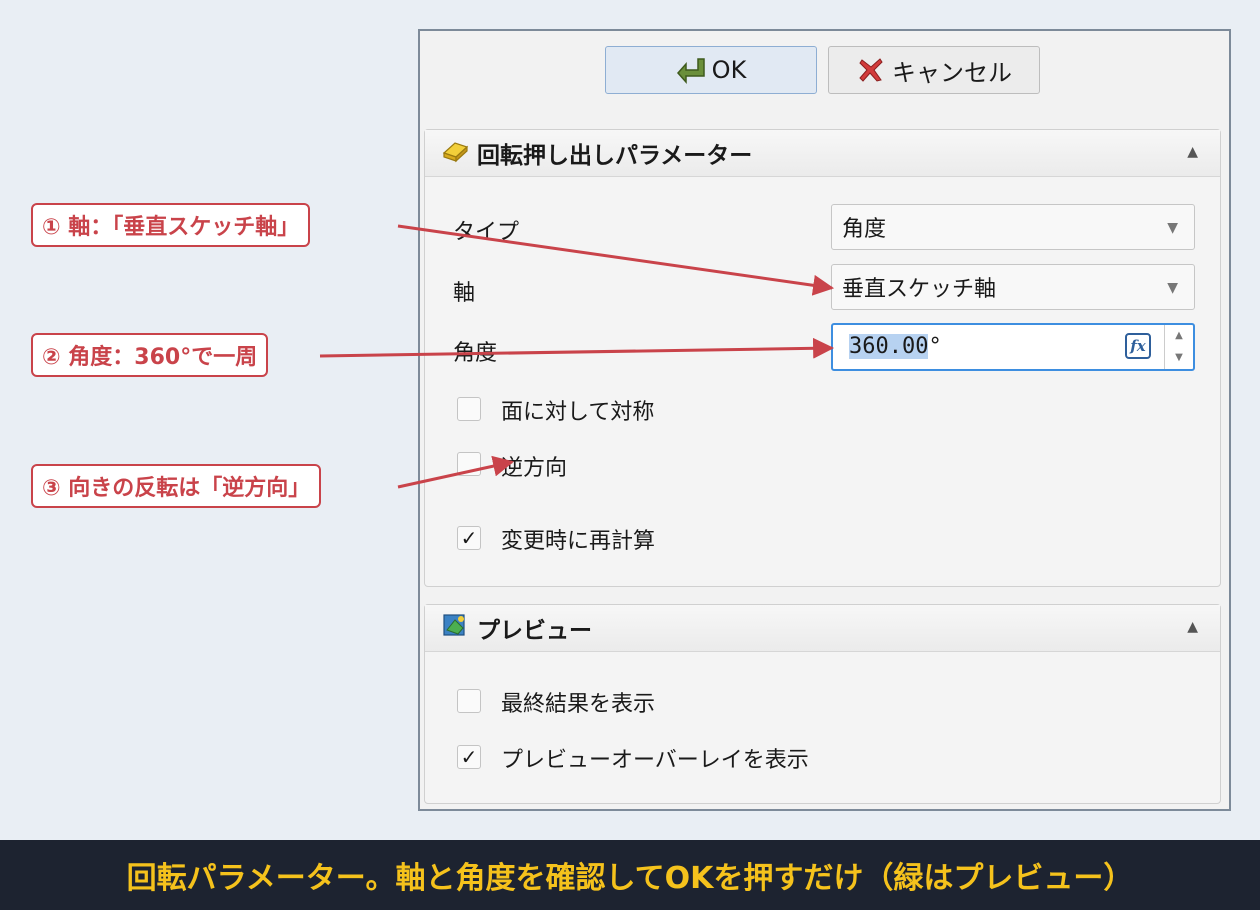  I want to click on callout-arrow-reverse, so click(456, 472).